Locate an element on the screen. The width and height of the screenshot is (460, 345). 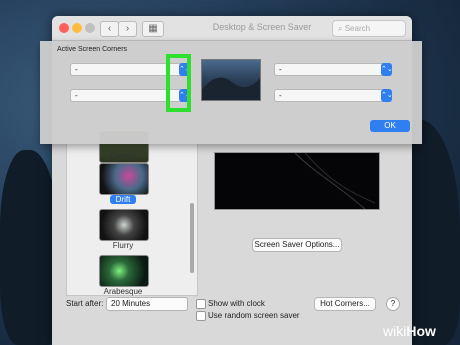
start-after-label: Start after: is located at coordinates (85, 303).